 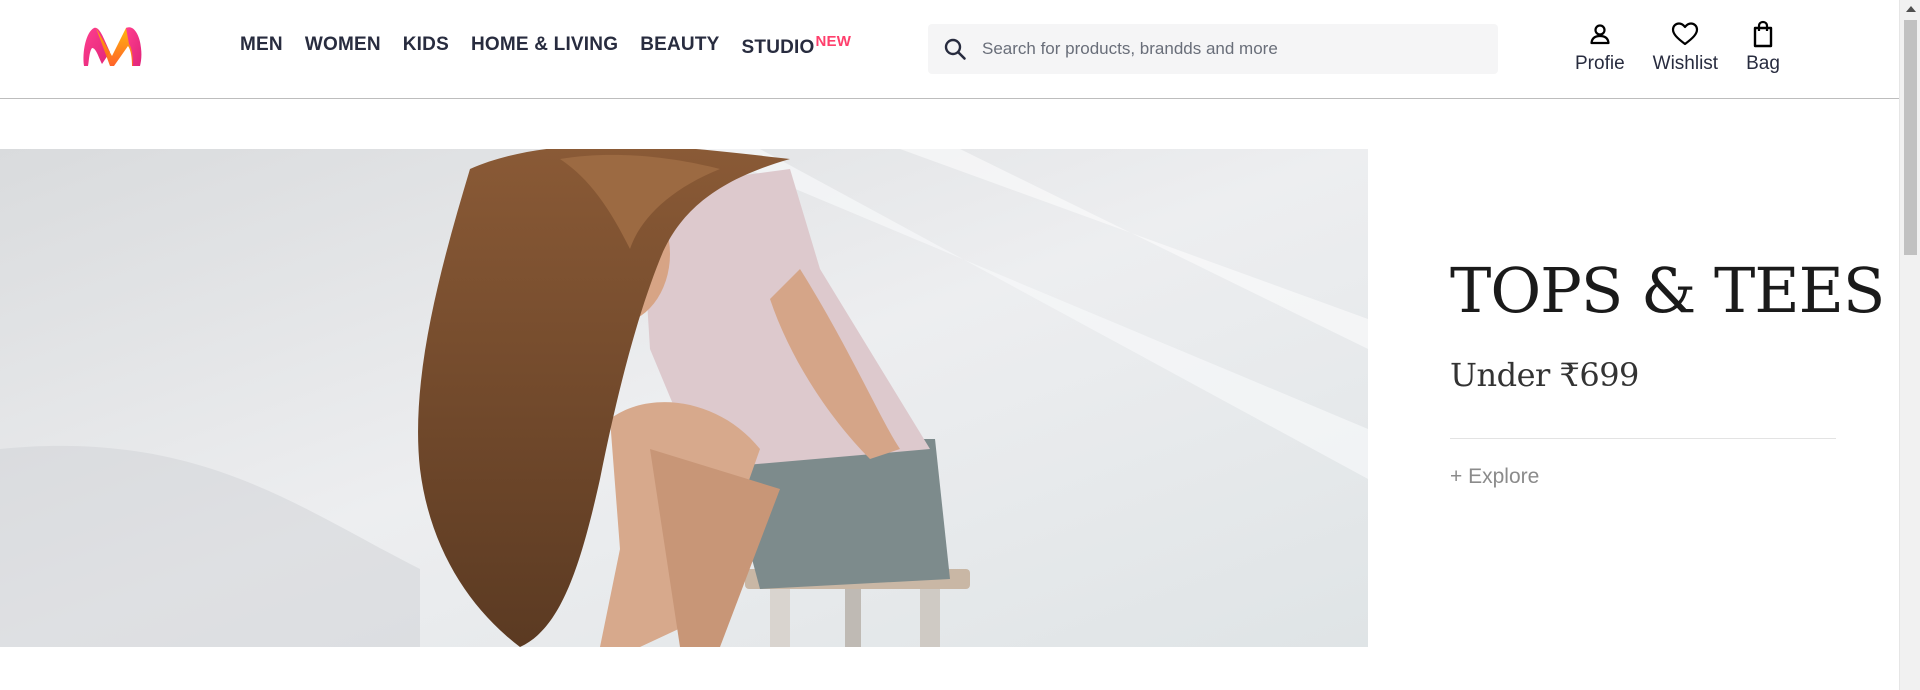 I want to click on hero-text: TOPS & TEES Under ₹699 + Explore, so click(x=1667, y=371).